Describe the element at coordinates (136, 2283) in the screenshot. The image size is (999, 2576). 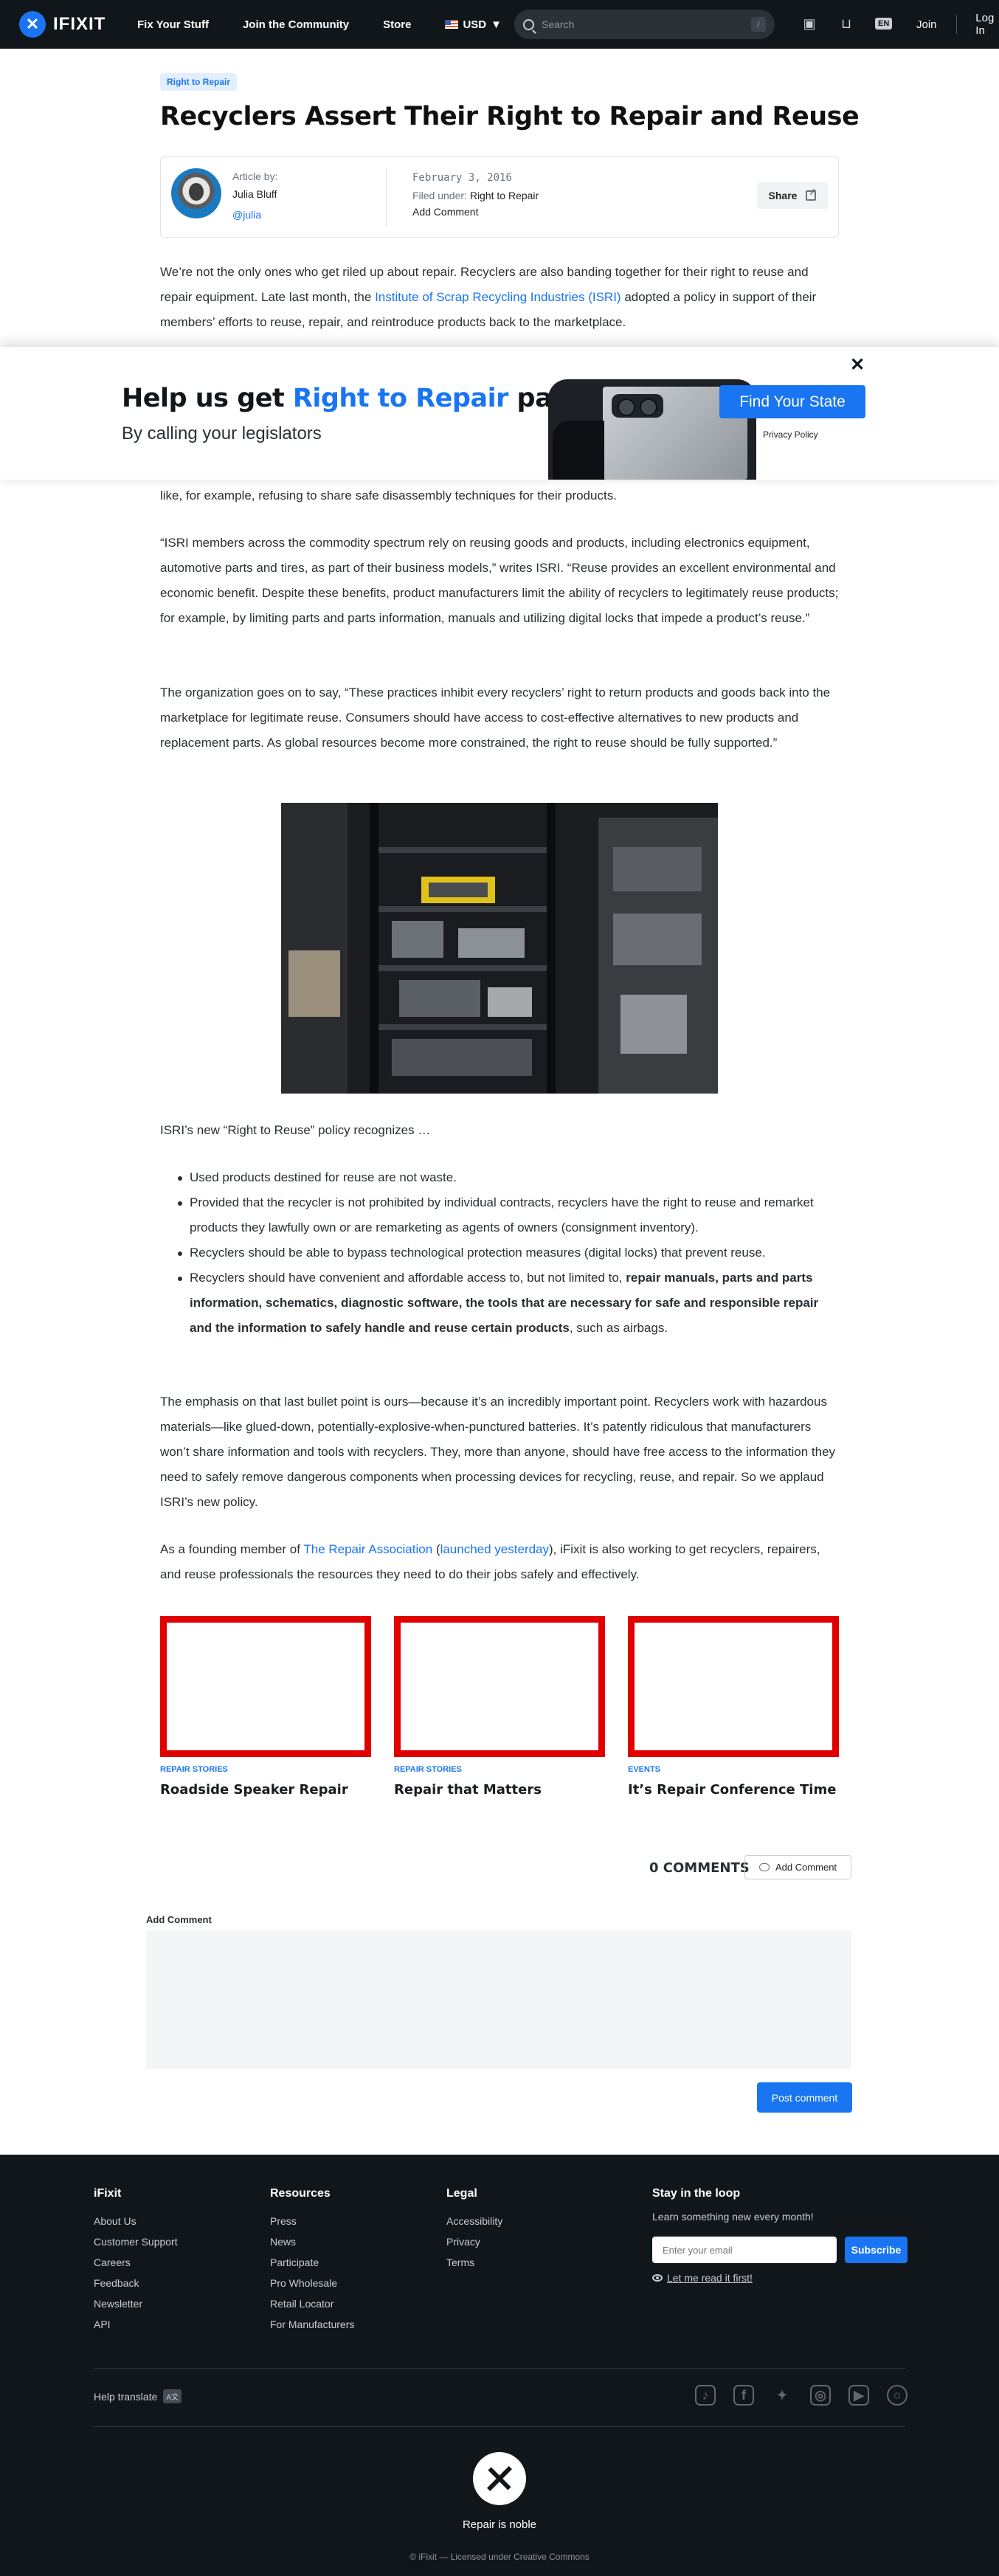
I see `footer-link: Feedback` at that location.